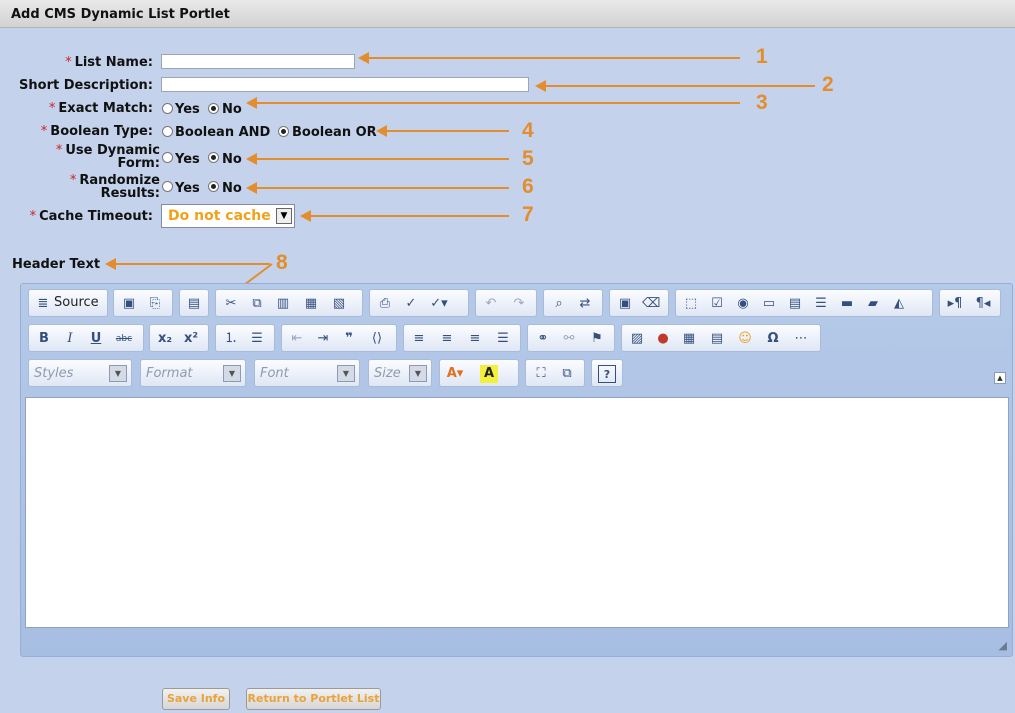 This screenshot has width=1015, height=713. What do you see at coordinates (258, 61) in the screenshot?
I see `list-name-input` at bounding box center [258, 61].